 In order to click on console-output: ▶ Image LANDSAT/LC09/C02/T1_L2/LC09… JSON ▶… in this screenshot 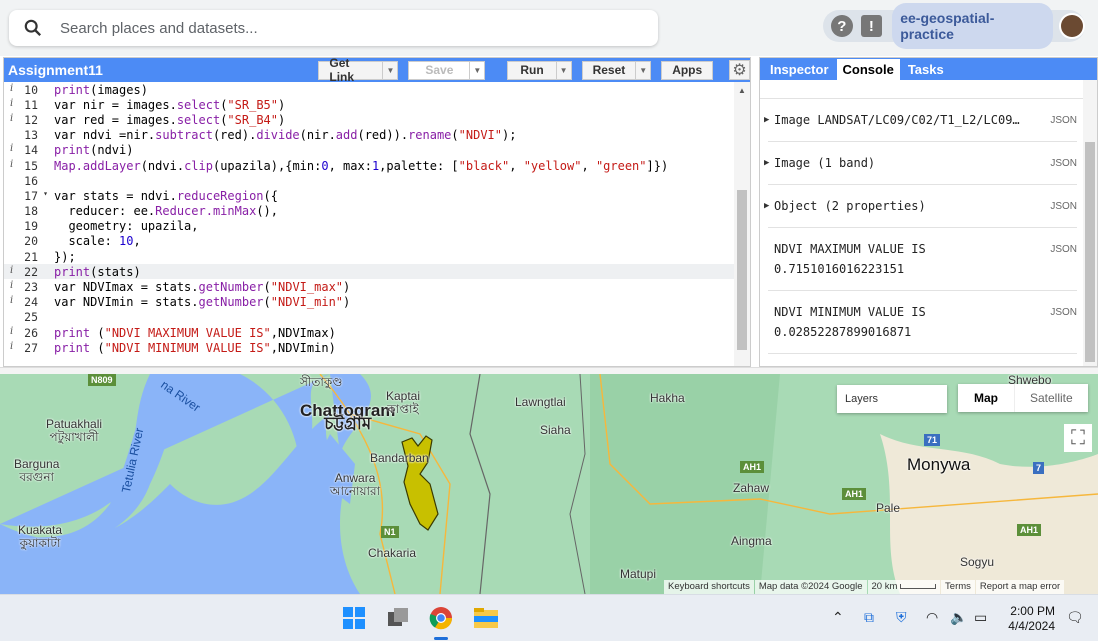, I will do `click(928, 226)`.